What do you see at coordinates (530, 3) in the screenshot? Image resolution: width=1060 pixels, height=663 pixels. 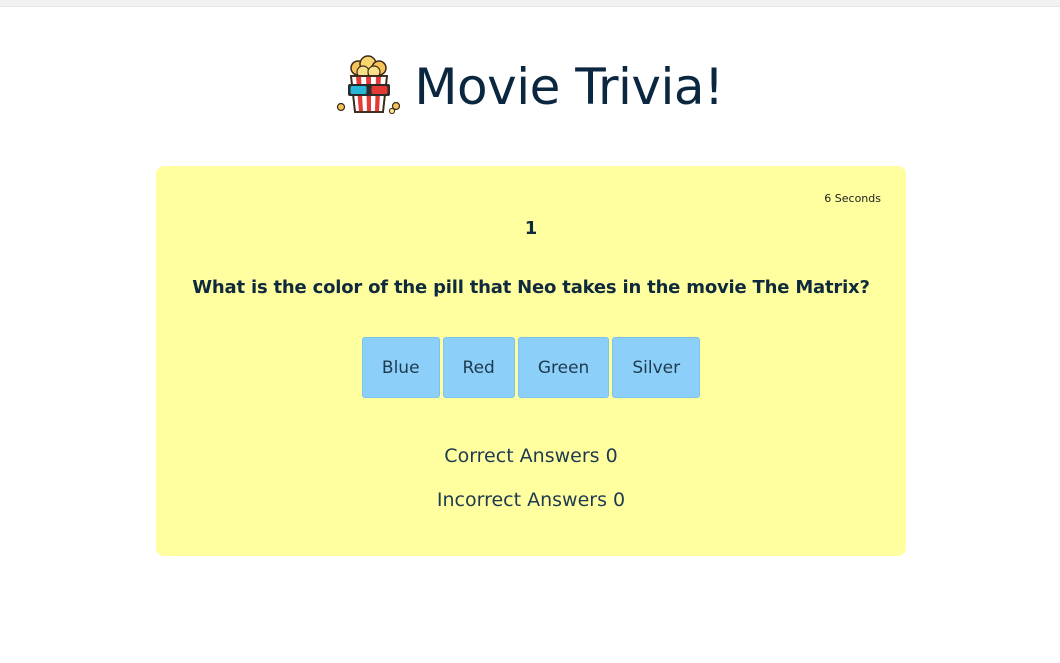 I see `browser-top-rule` at bounding box center [530, 3].